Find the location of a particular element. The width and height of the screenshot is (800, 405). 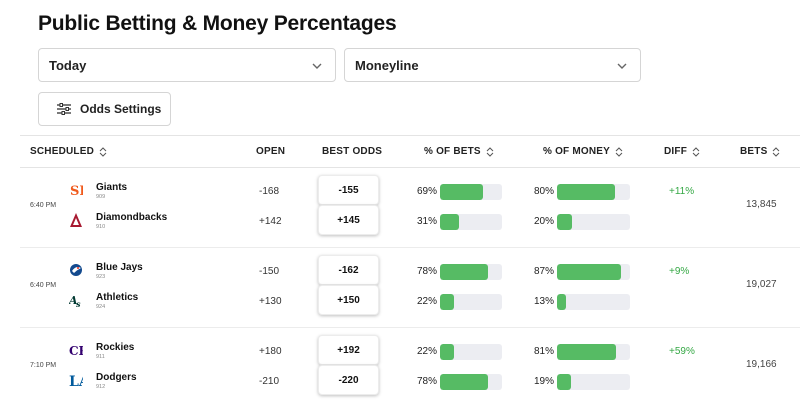

svg-text: SF is located at coordinates (76, 191).